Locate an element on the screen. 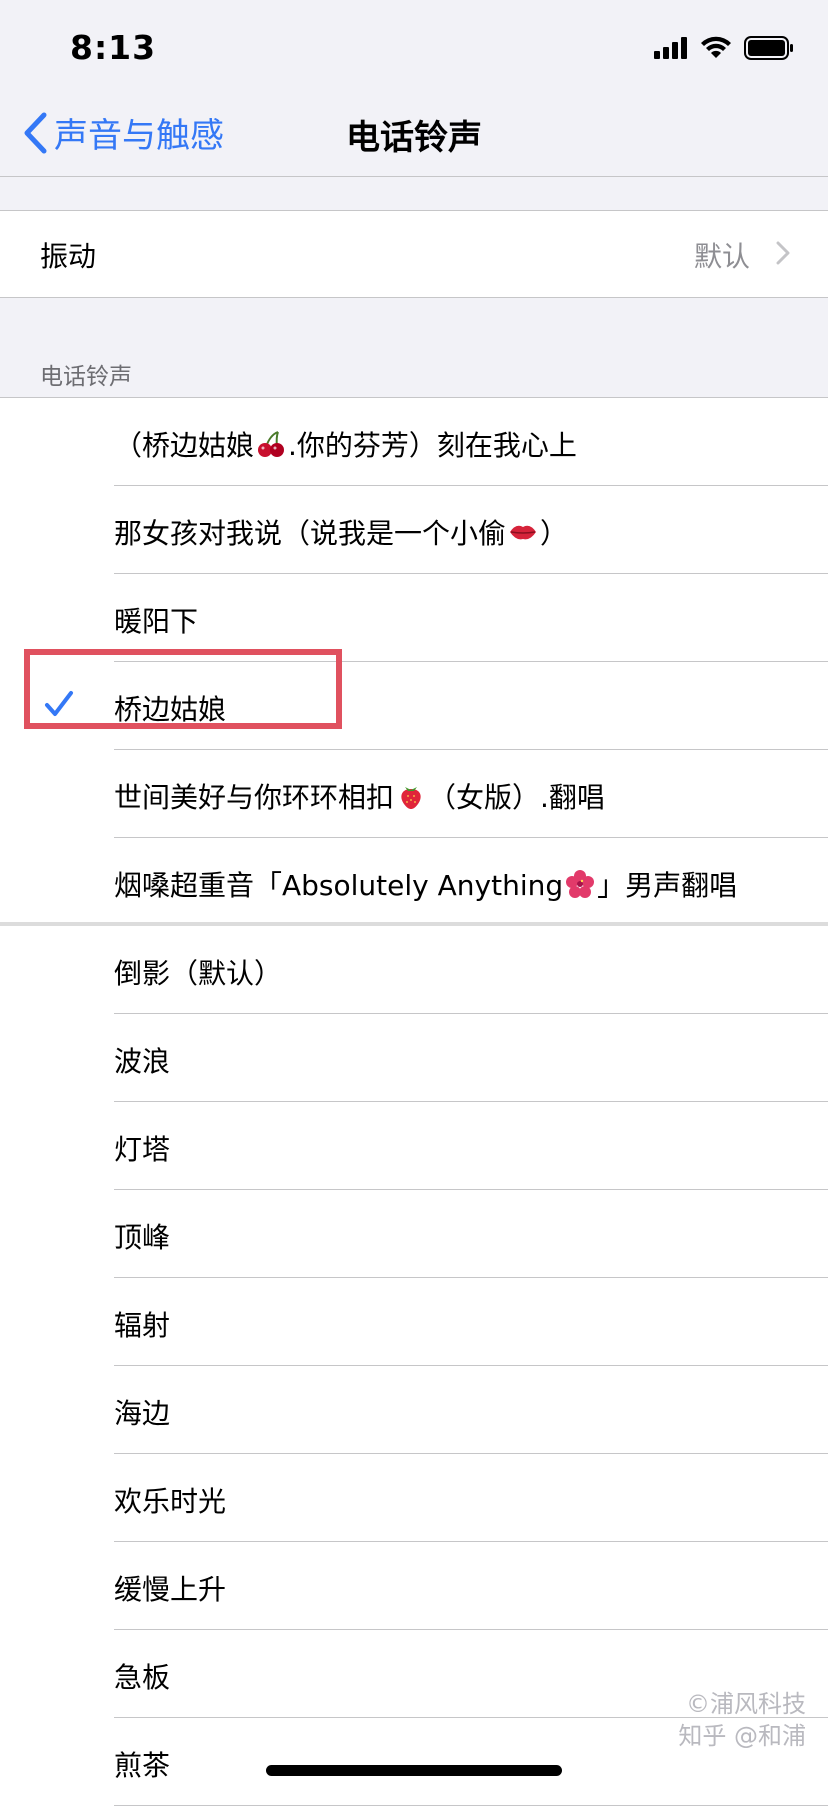 This screenshot has width=828, height=1806. section-header: 电话铃声 is located at coordinates (86, 377).